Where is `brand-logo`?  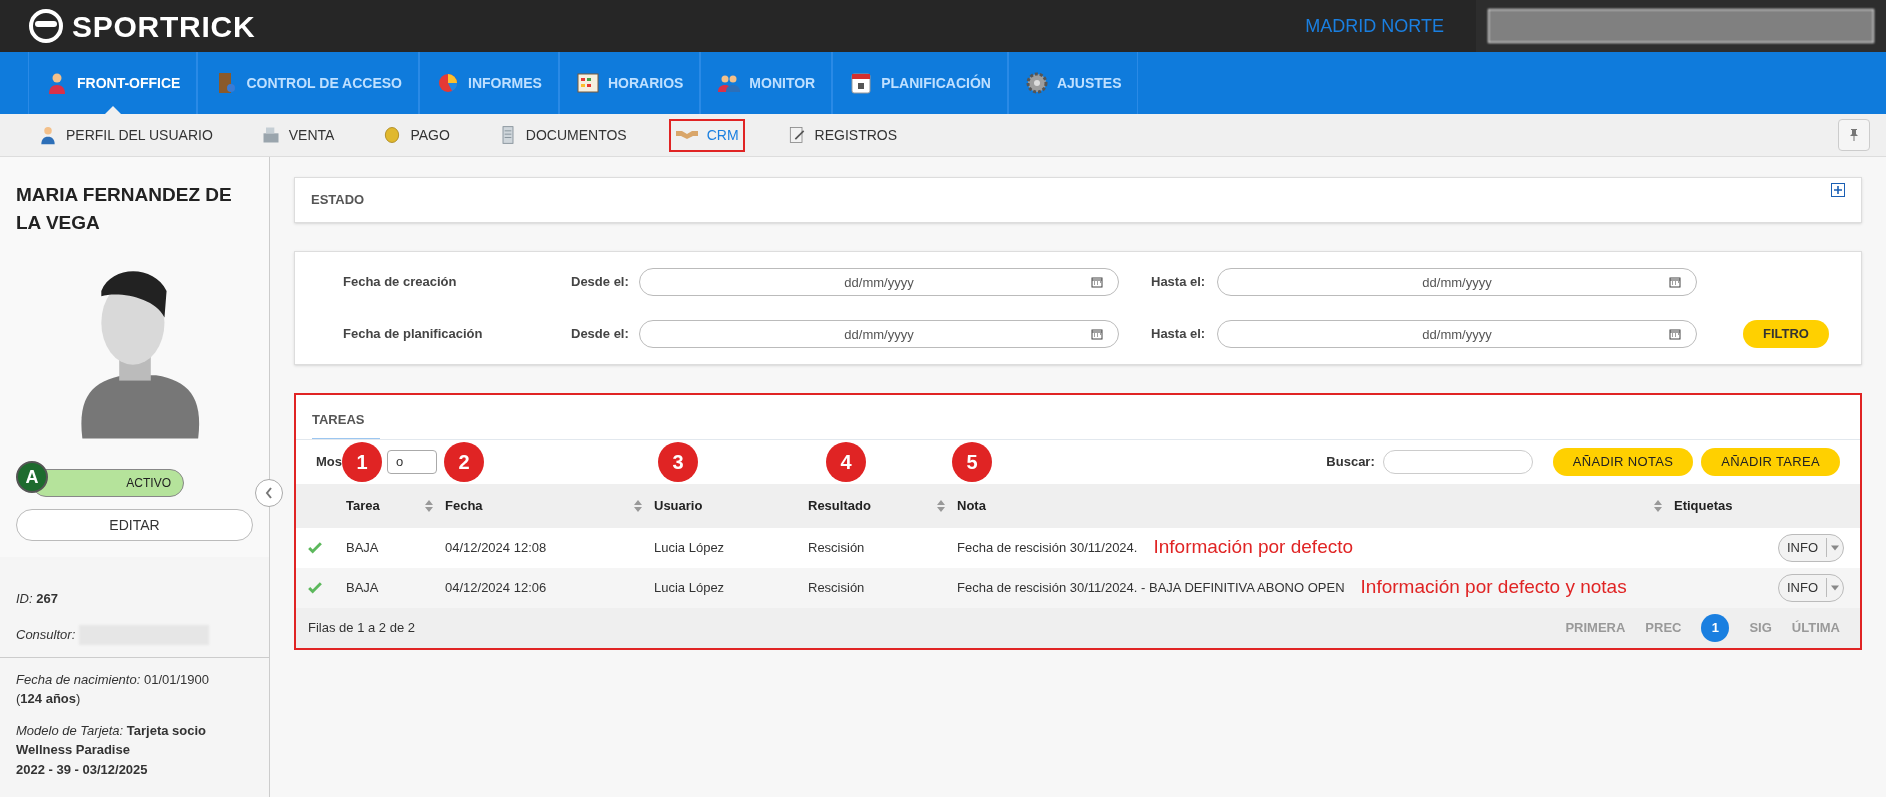 brand-logo is located at coordinates (46, 26).